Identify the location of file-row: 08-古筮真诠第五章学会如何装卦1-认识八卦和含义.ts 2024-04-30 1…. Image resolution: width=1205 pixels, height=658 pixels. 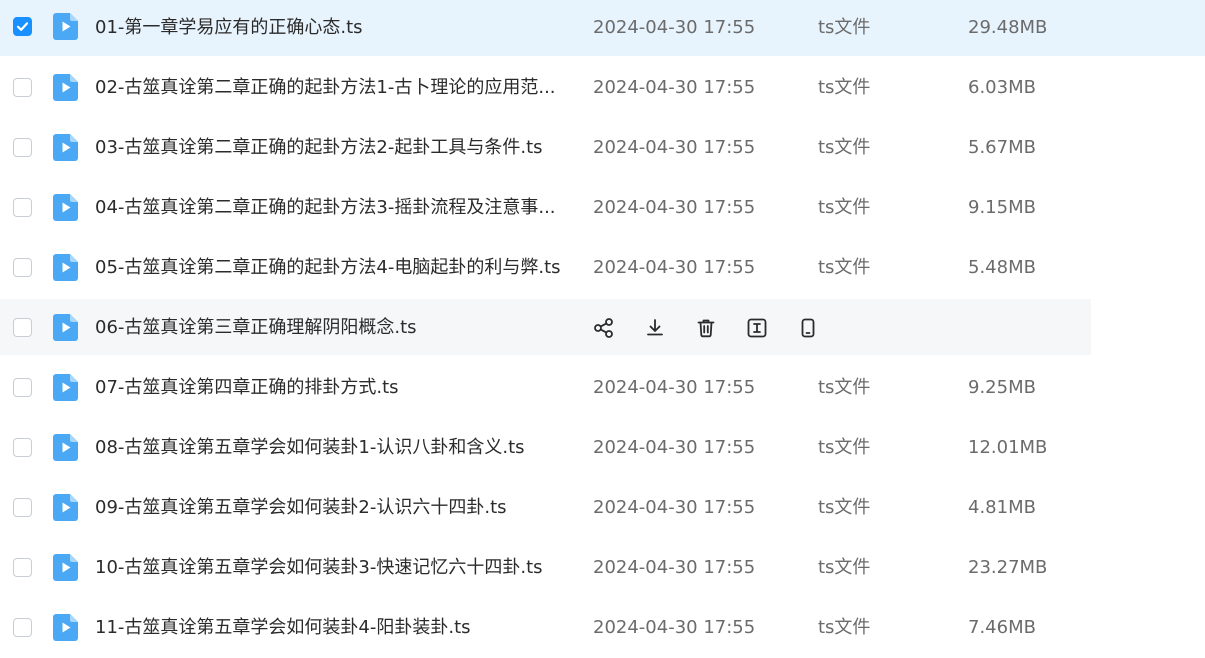
(602, 448).